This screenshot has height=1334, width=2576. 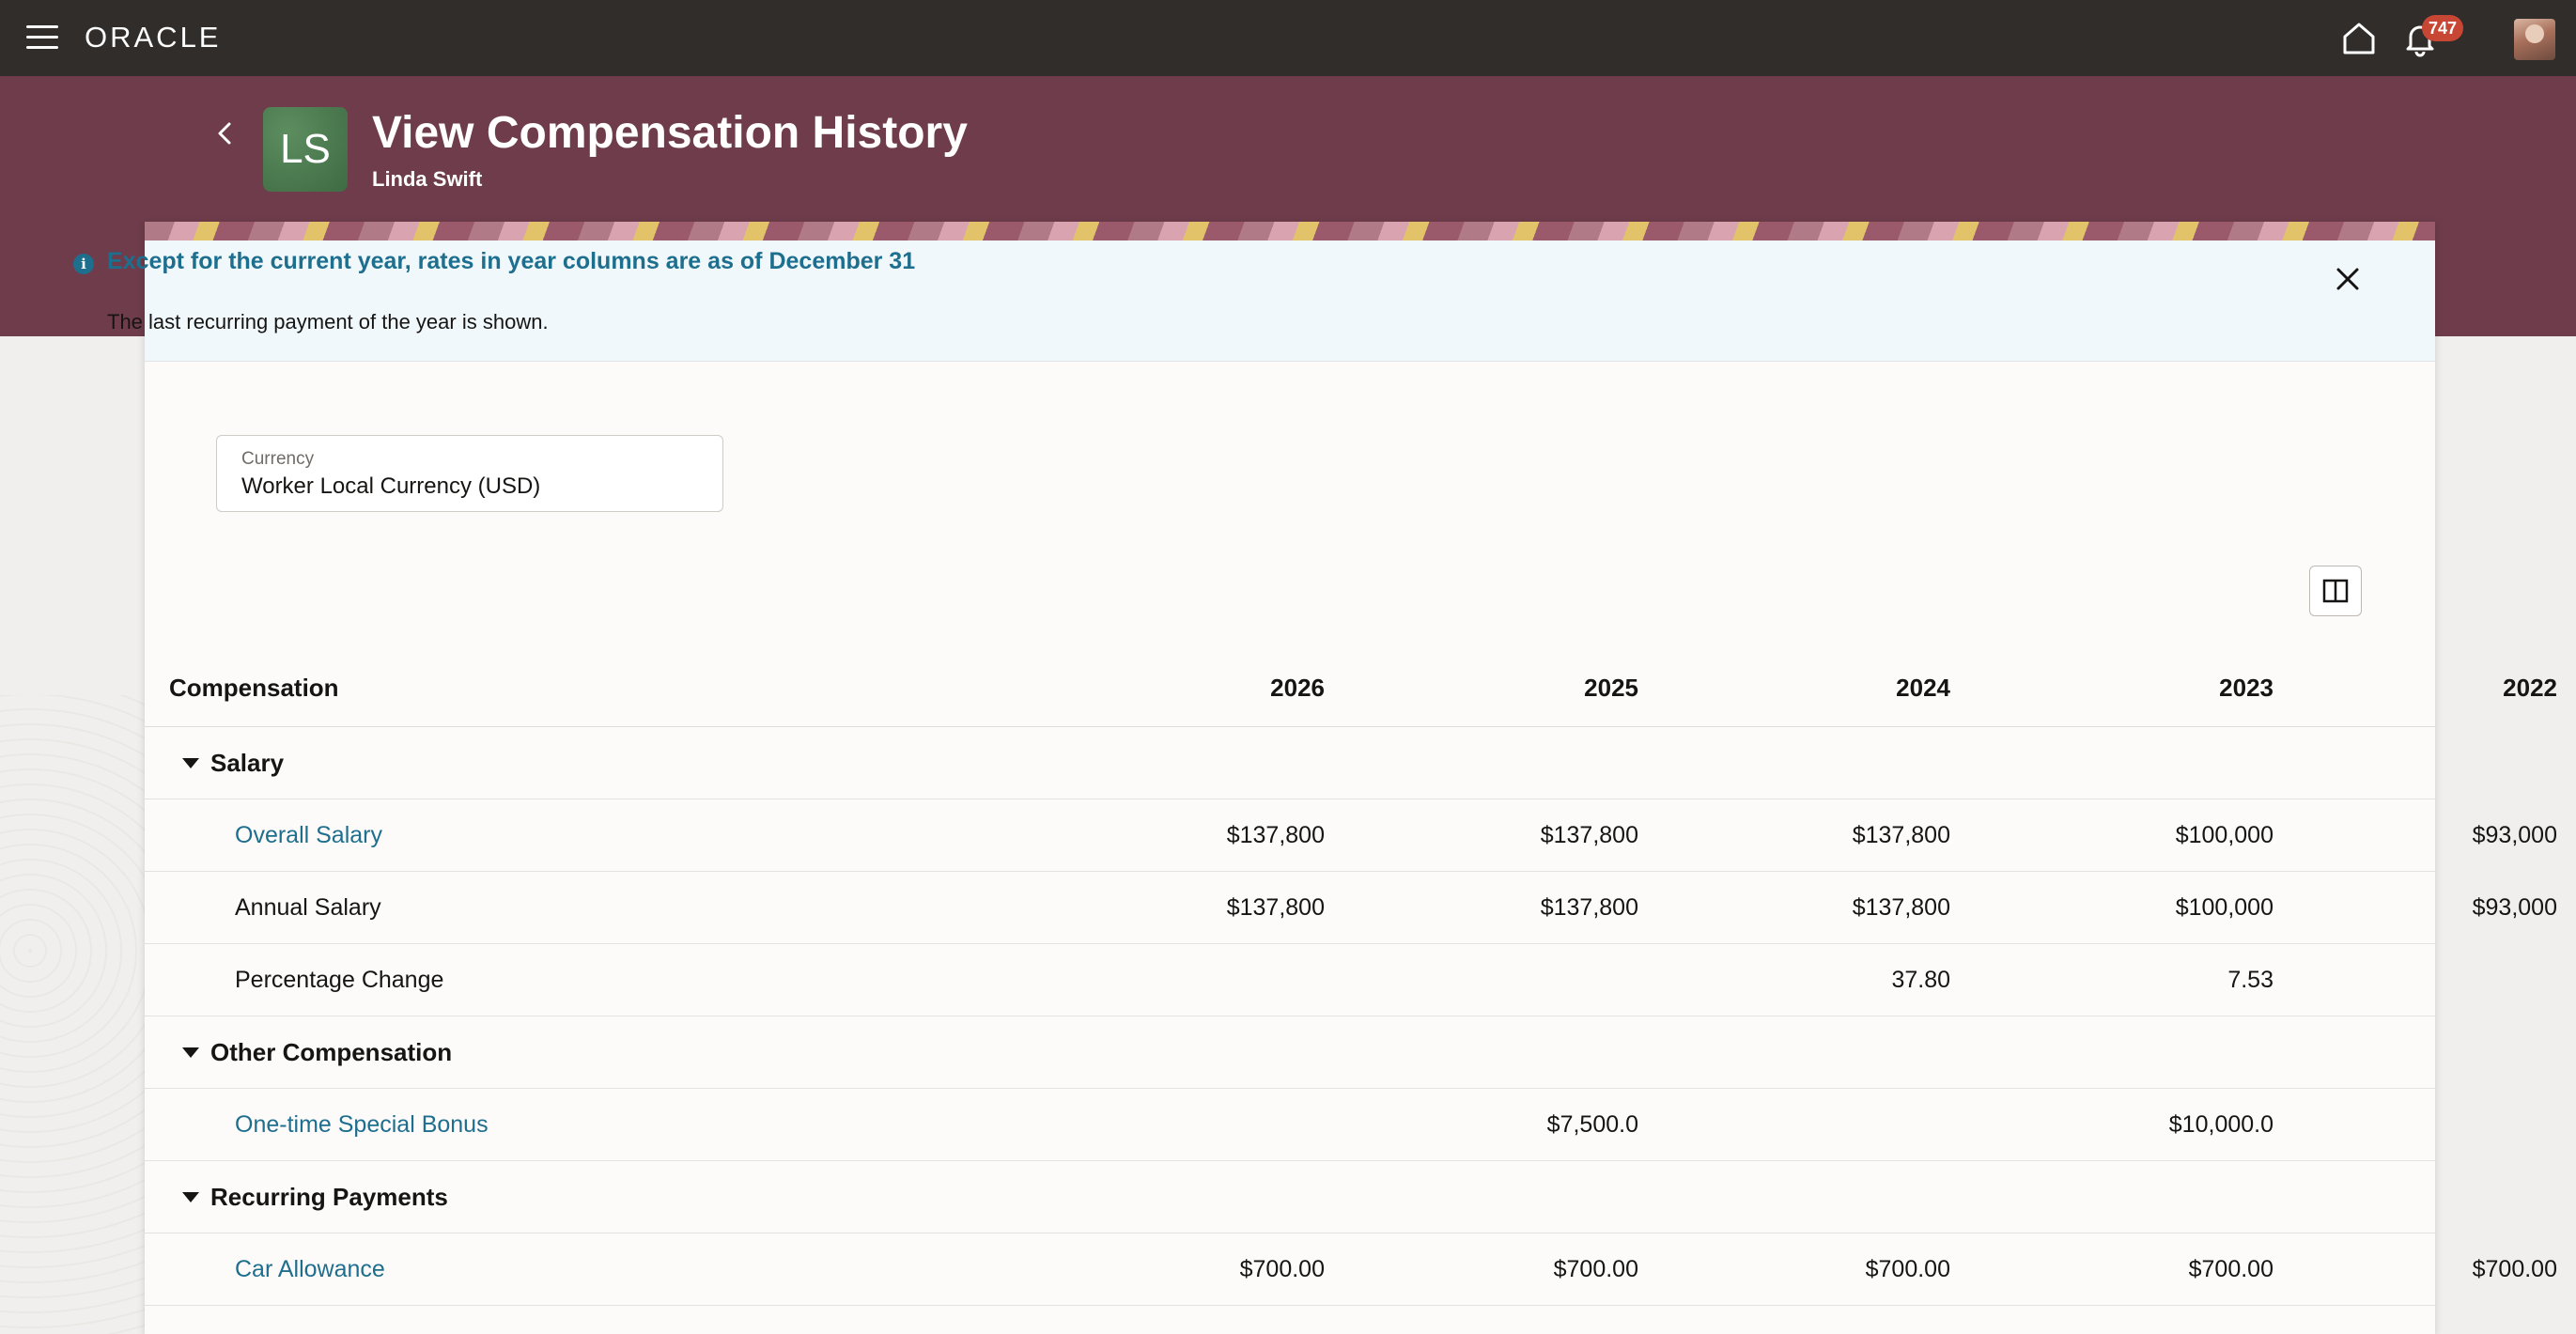 I want to click on overall-salary-link: Overall Salary, so click(x=610, y=835).